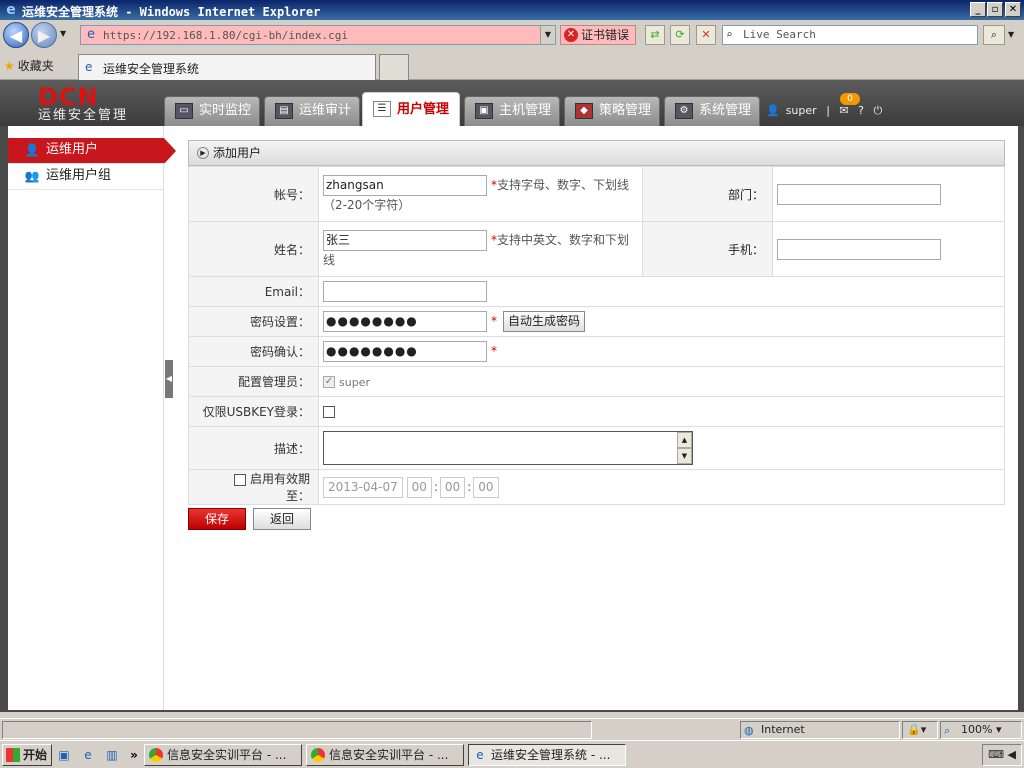 Image resolution: width=1024 pixels, height=768 pixels. Describe the element at coordinates (978, 9) in the screenshot. I see `minimize-button: _` at that location.